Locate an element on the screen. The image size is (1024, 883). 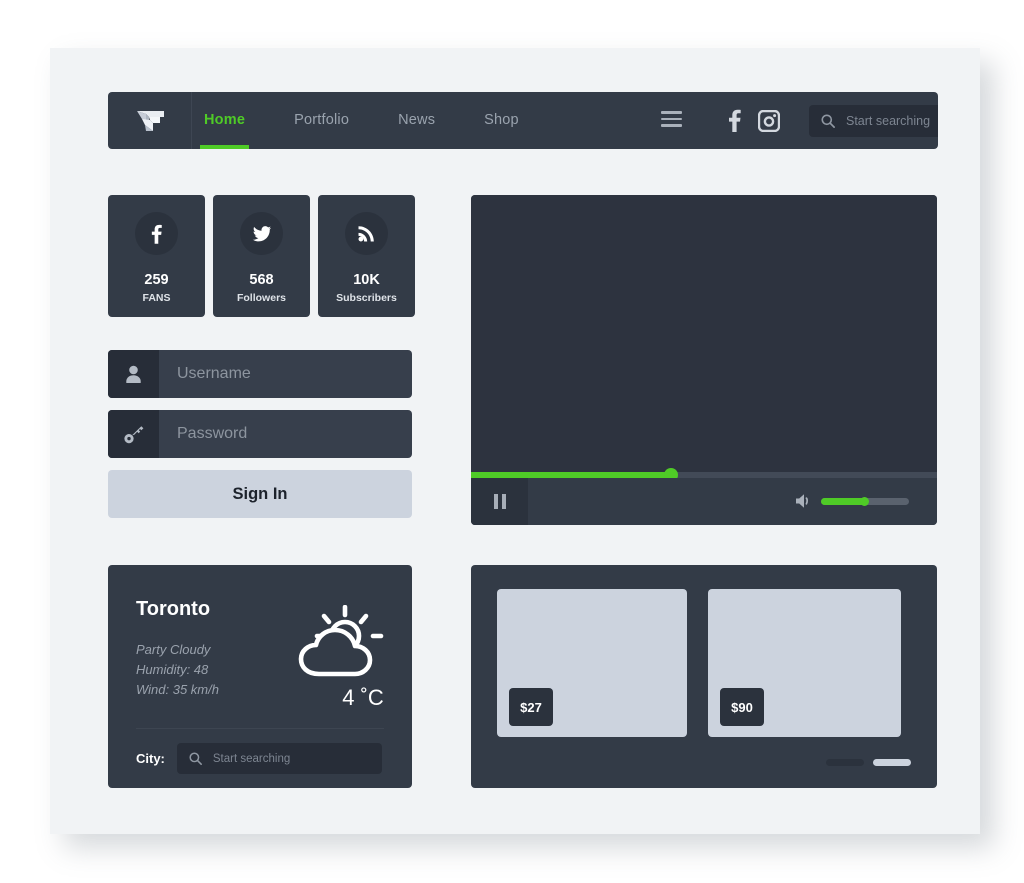
speaker-icon is located at coordinates (803, 501).